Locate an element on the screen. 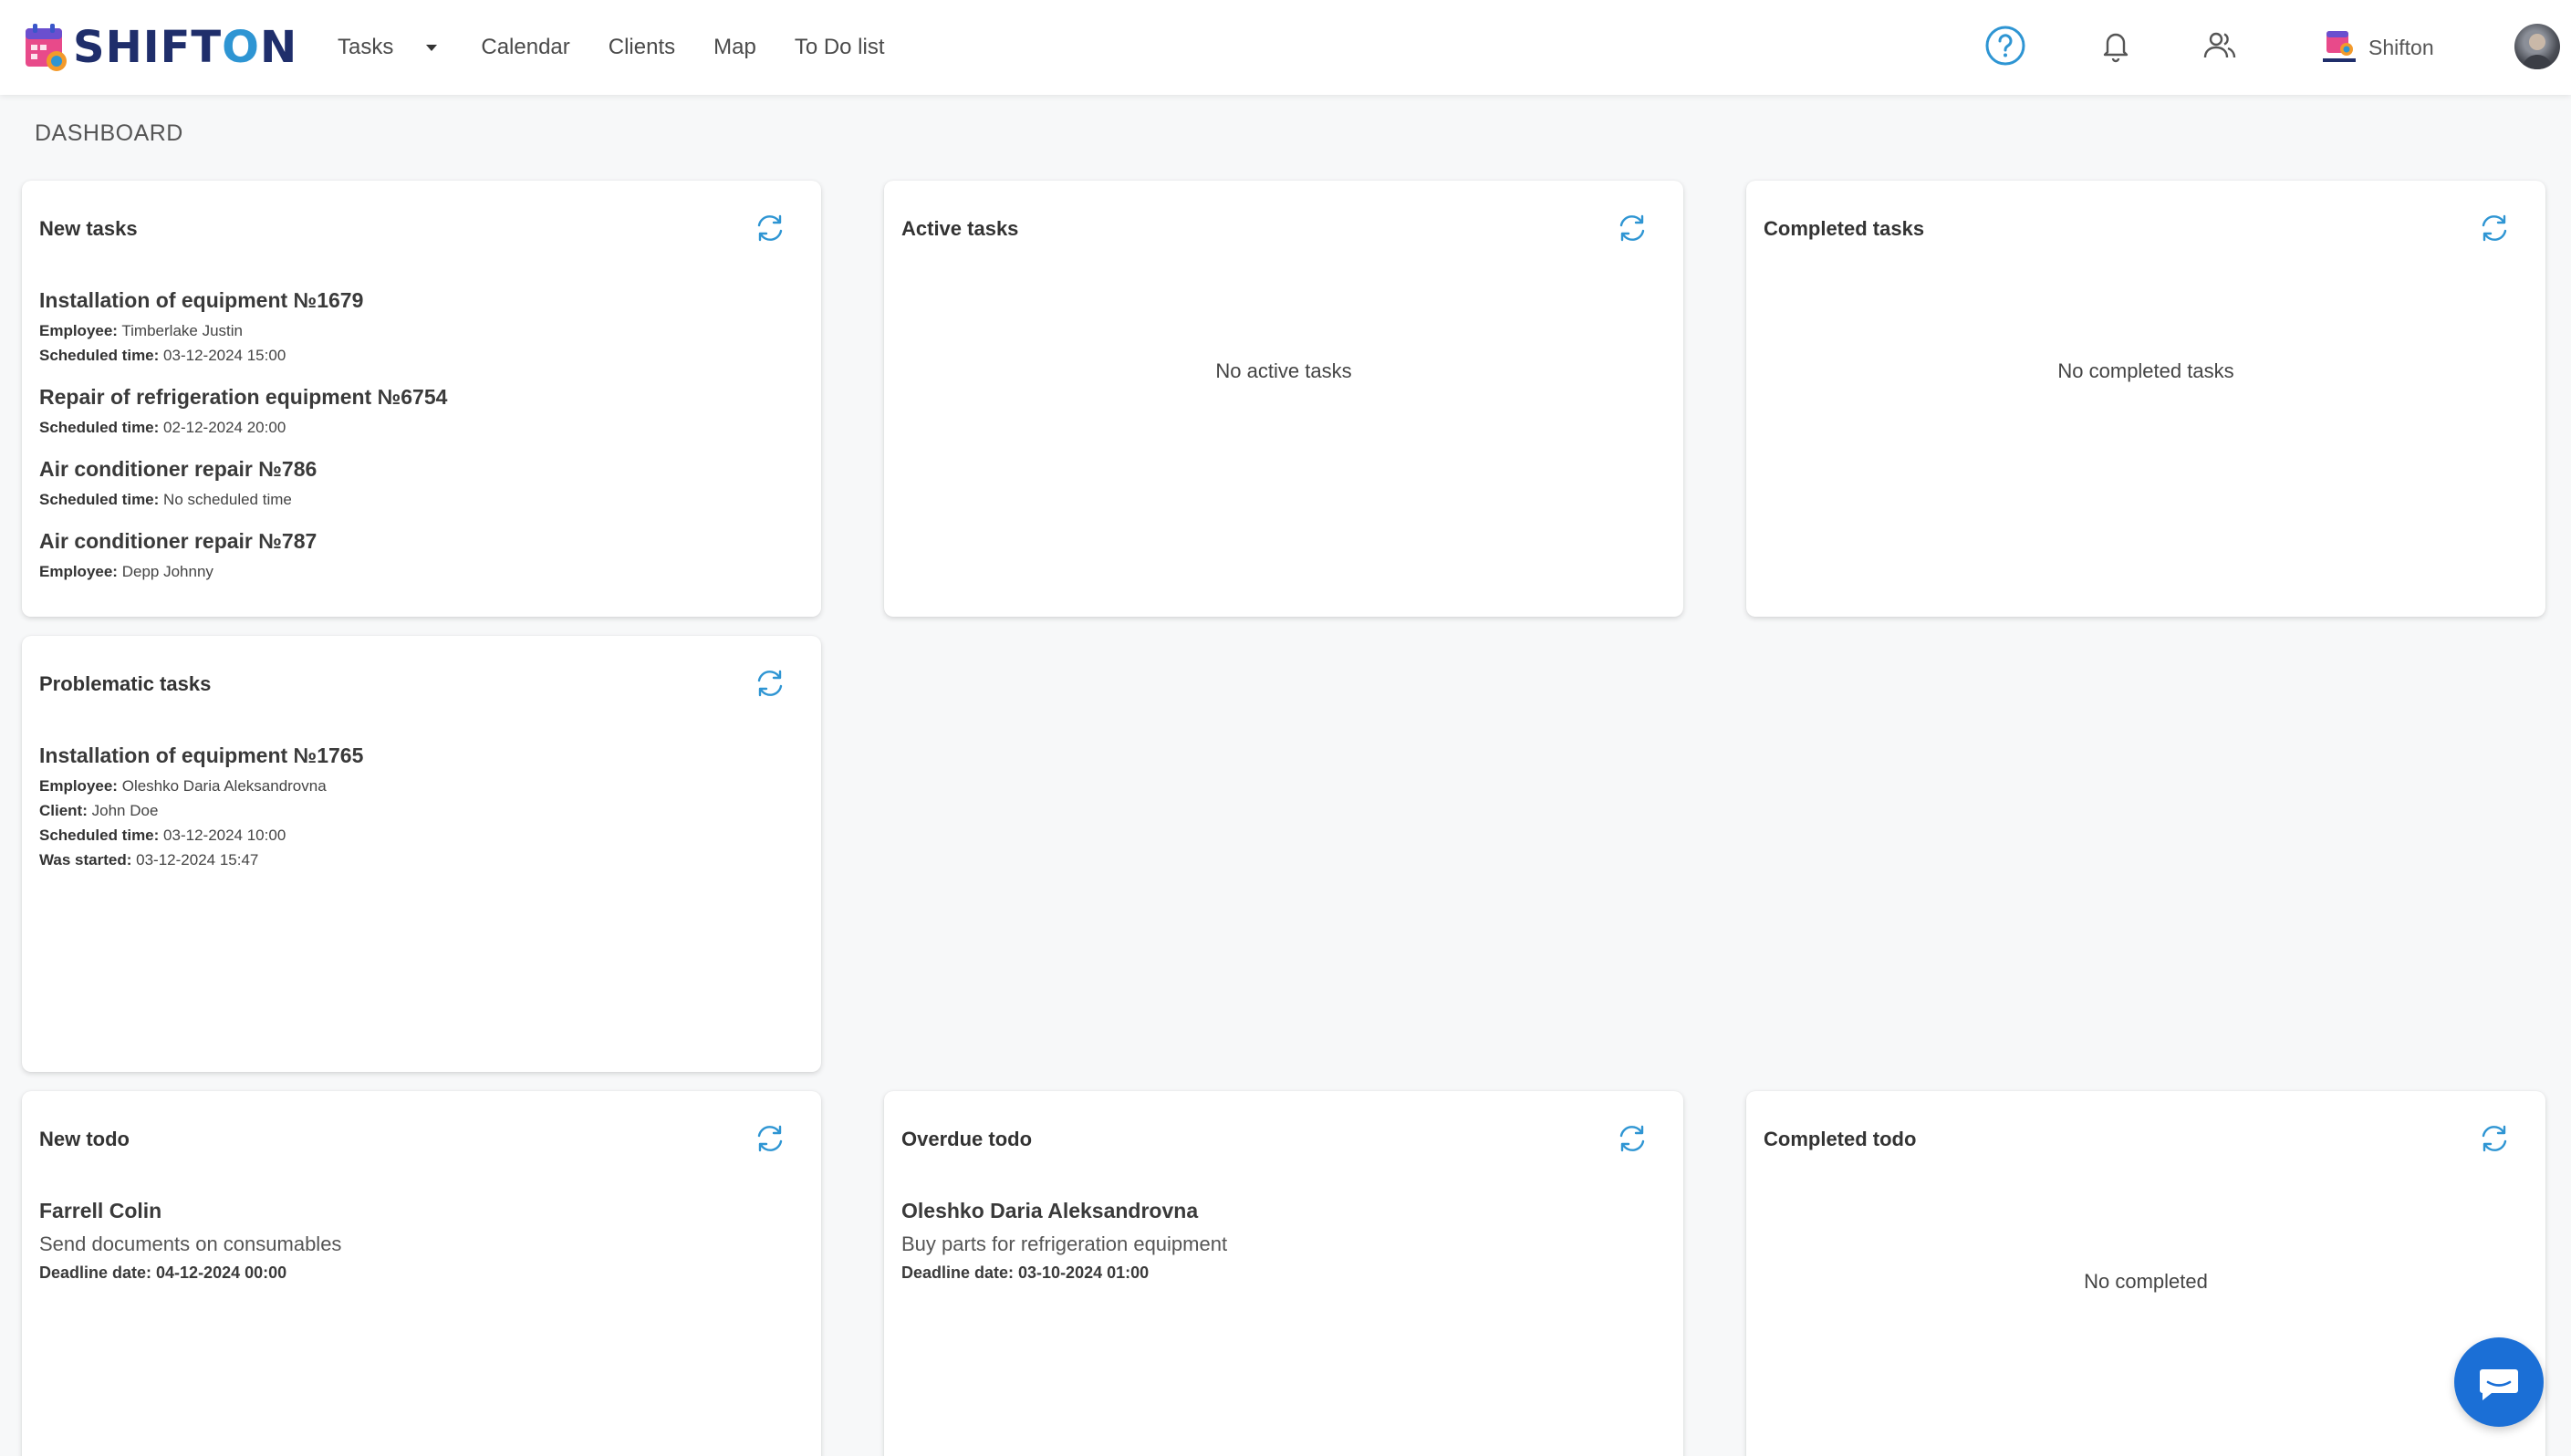 Image resolution: width=2571 pixels, height=1456 pixels. card-title: Completed todo is located at coordinates (1840, 1139).